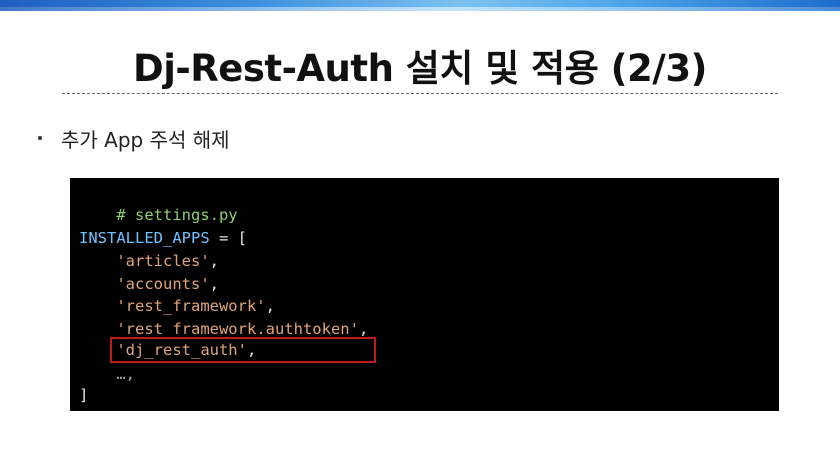 This screenshot has height=469, width=840. I want to click on code-list-item: 'accounts',, so click(149, 284).